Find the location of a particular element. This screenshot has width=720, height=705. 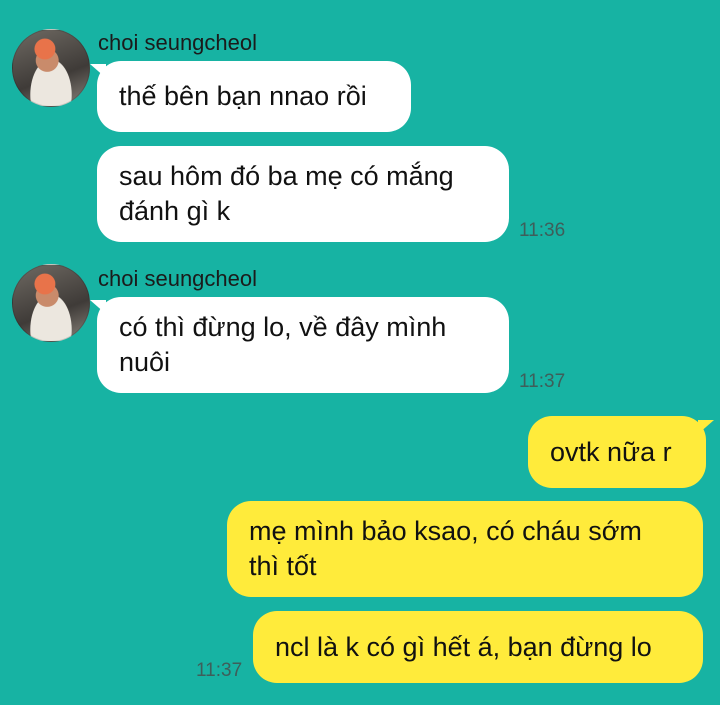

message-text: sau hôm đó ba mẹ có mắng đánh gì k is located at coordinates (286, 193).